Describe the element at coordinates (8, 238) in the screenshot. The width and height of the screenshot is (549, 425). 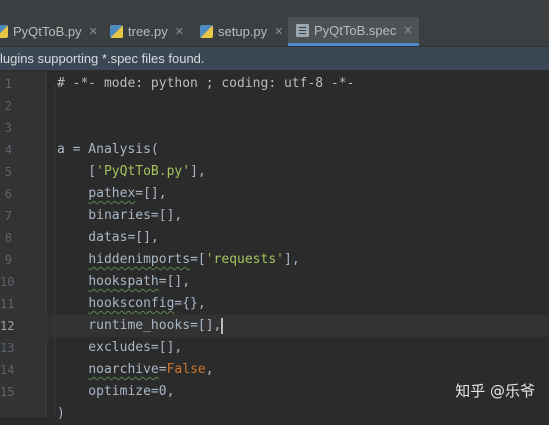
I see `line-number: 8` at that location.